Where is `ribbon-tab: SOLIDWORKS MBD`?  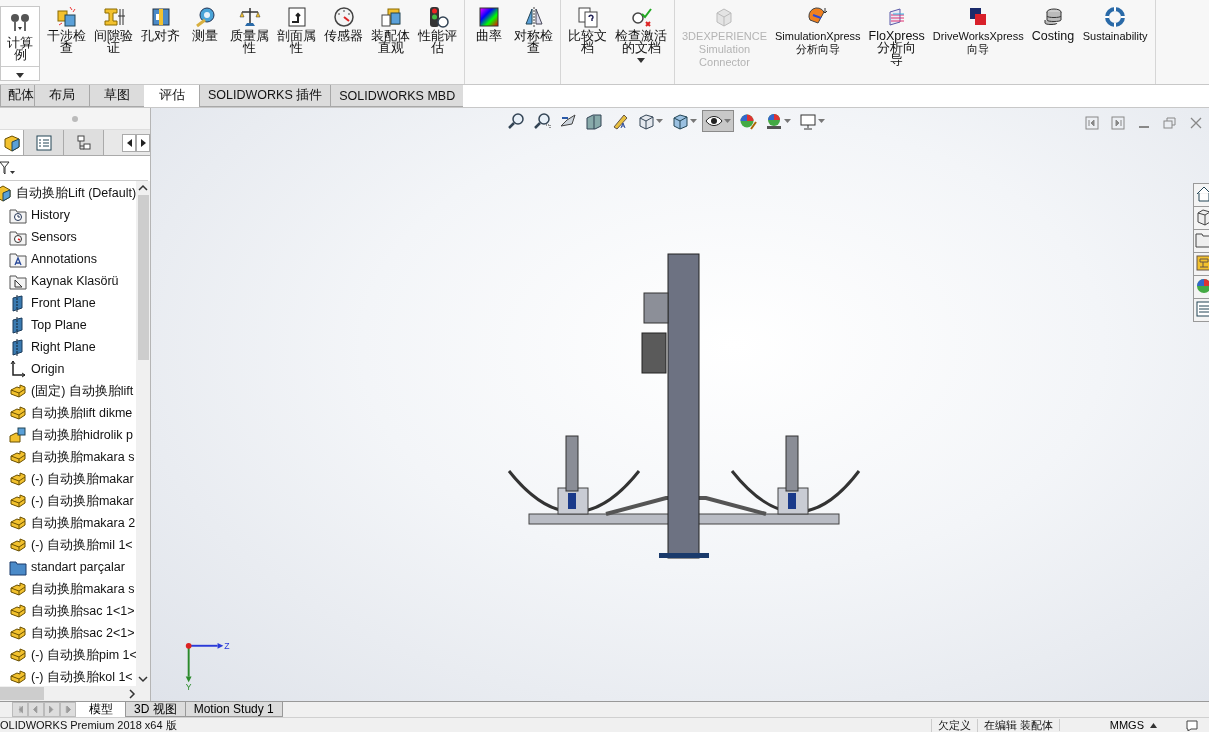 ribbon-tab: SOLIDWORKS MBD is located at coordinates (397, 96).